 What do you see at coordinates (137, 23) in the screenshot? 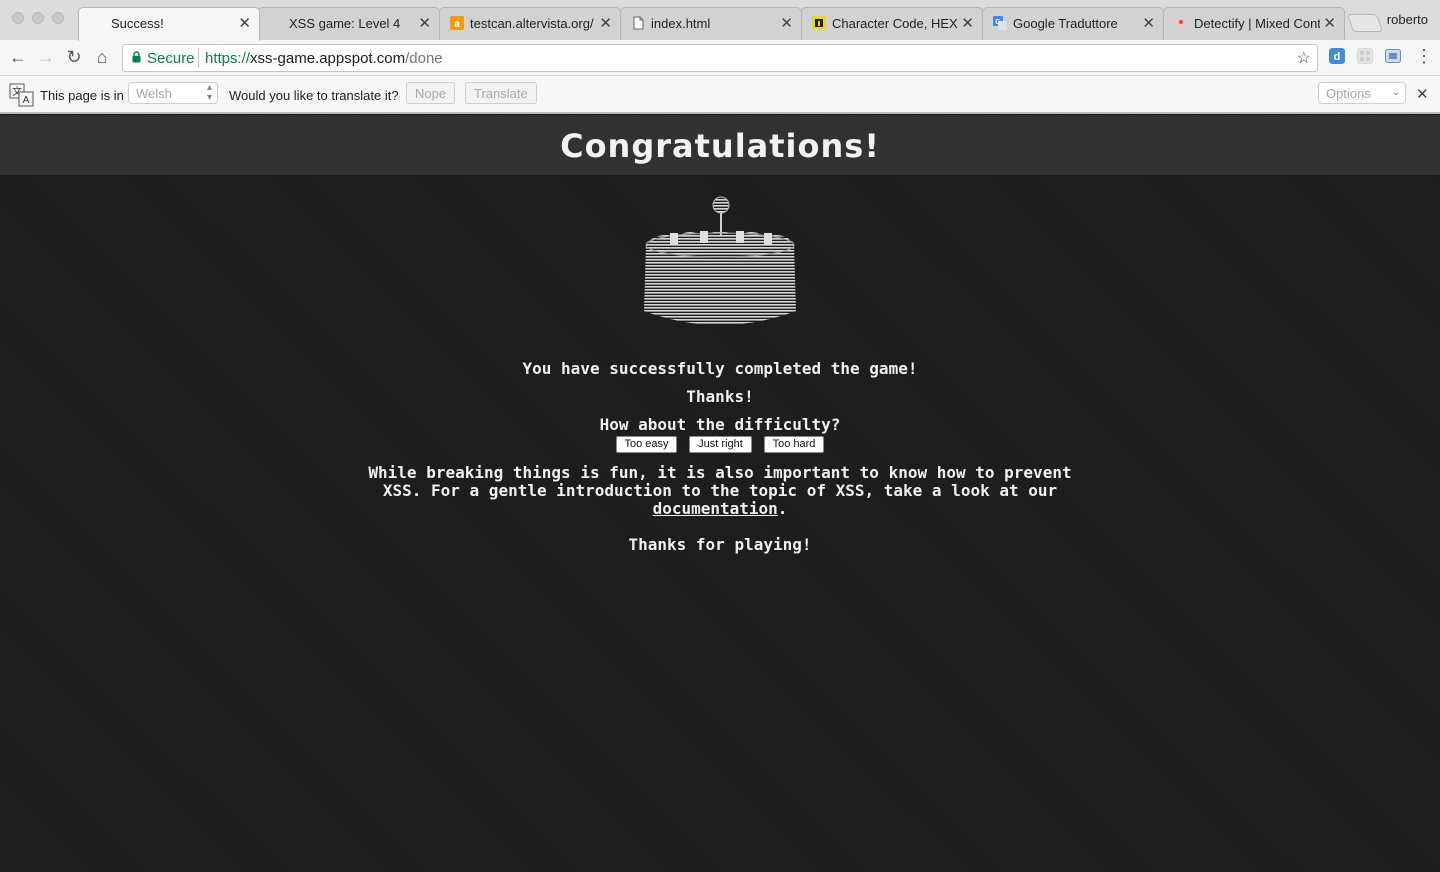
I see `tab-title: Success!` at bounding box center [137, 23].